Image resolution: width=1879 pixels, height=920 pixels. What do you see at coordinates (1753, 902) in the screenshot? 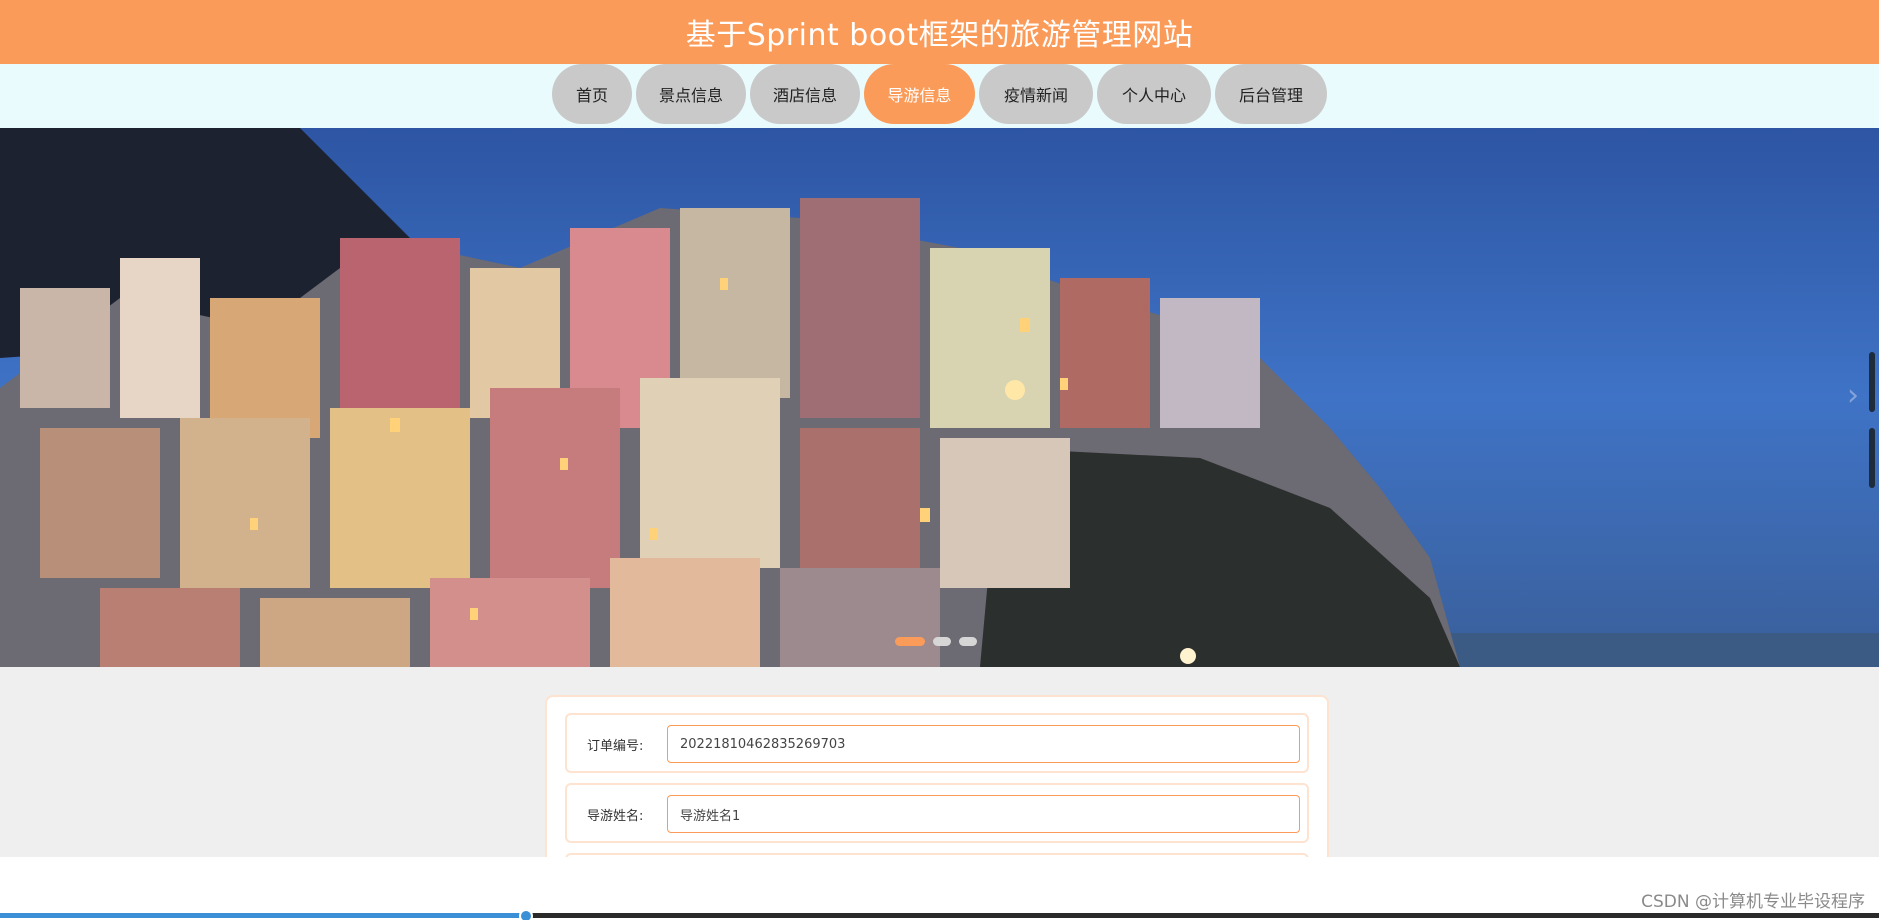
I see `watermark: CSDN @计算机专业毕设程序` at bounding box center [1753, 902].